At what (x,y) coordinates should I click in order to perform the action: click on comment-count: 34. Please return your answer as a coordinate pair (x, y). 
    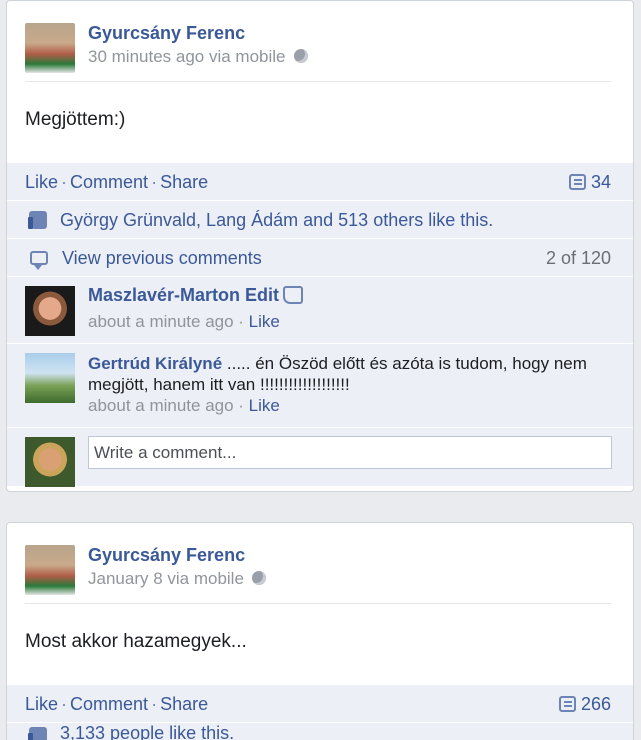
    Looking at the image, I should click on (589, 182).